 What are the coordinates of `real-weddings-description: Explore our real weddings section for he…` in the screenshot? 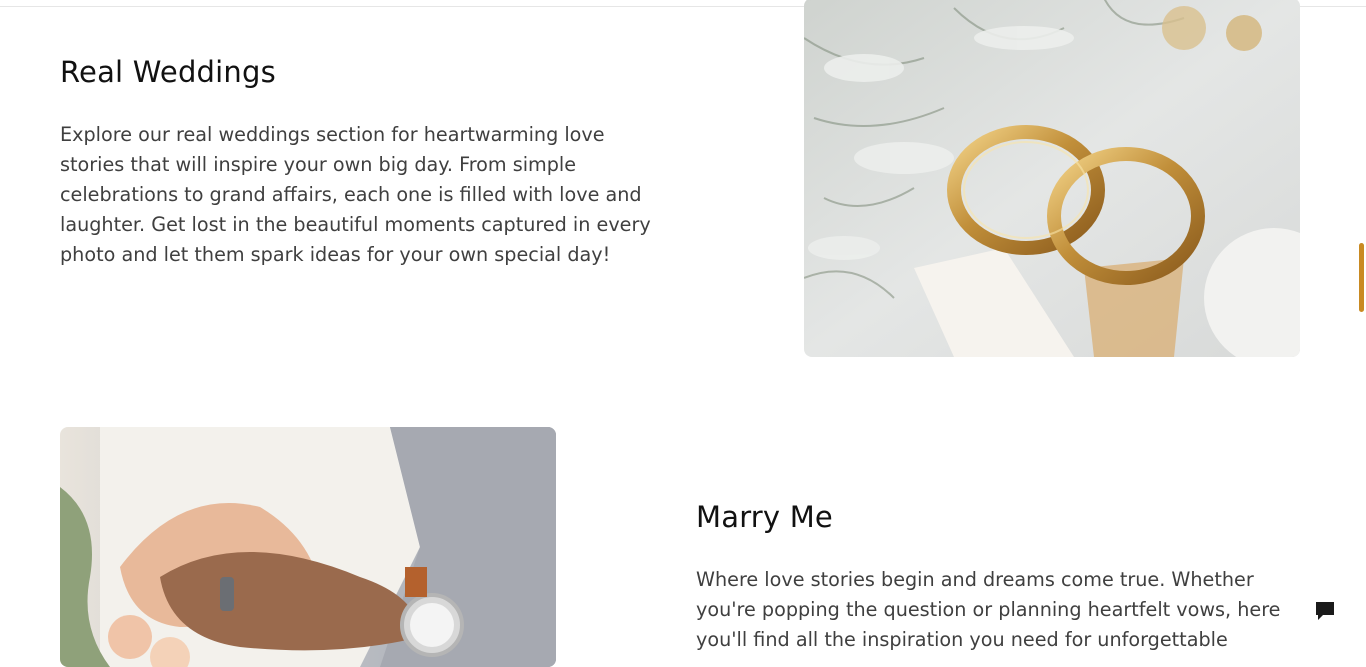 It's located at (355, 194).